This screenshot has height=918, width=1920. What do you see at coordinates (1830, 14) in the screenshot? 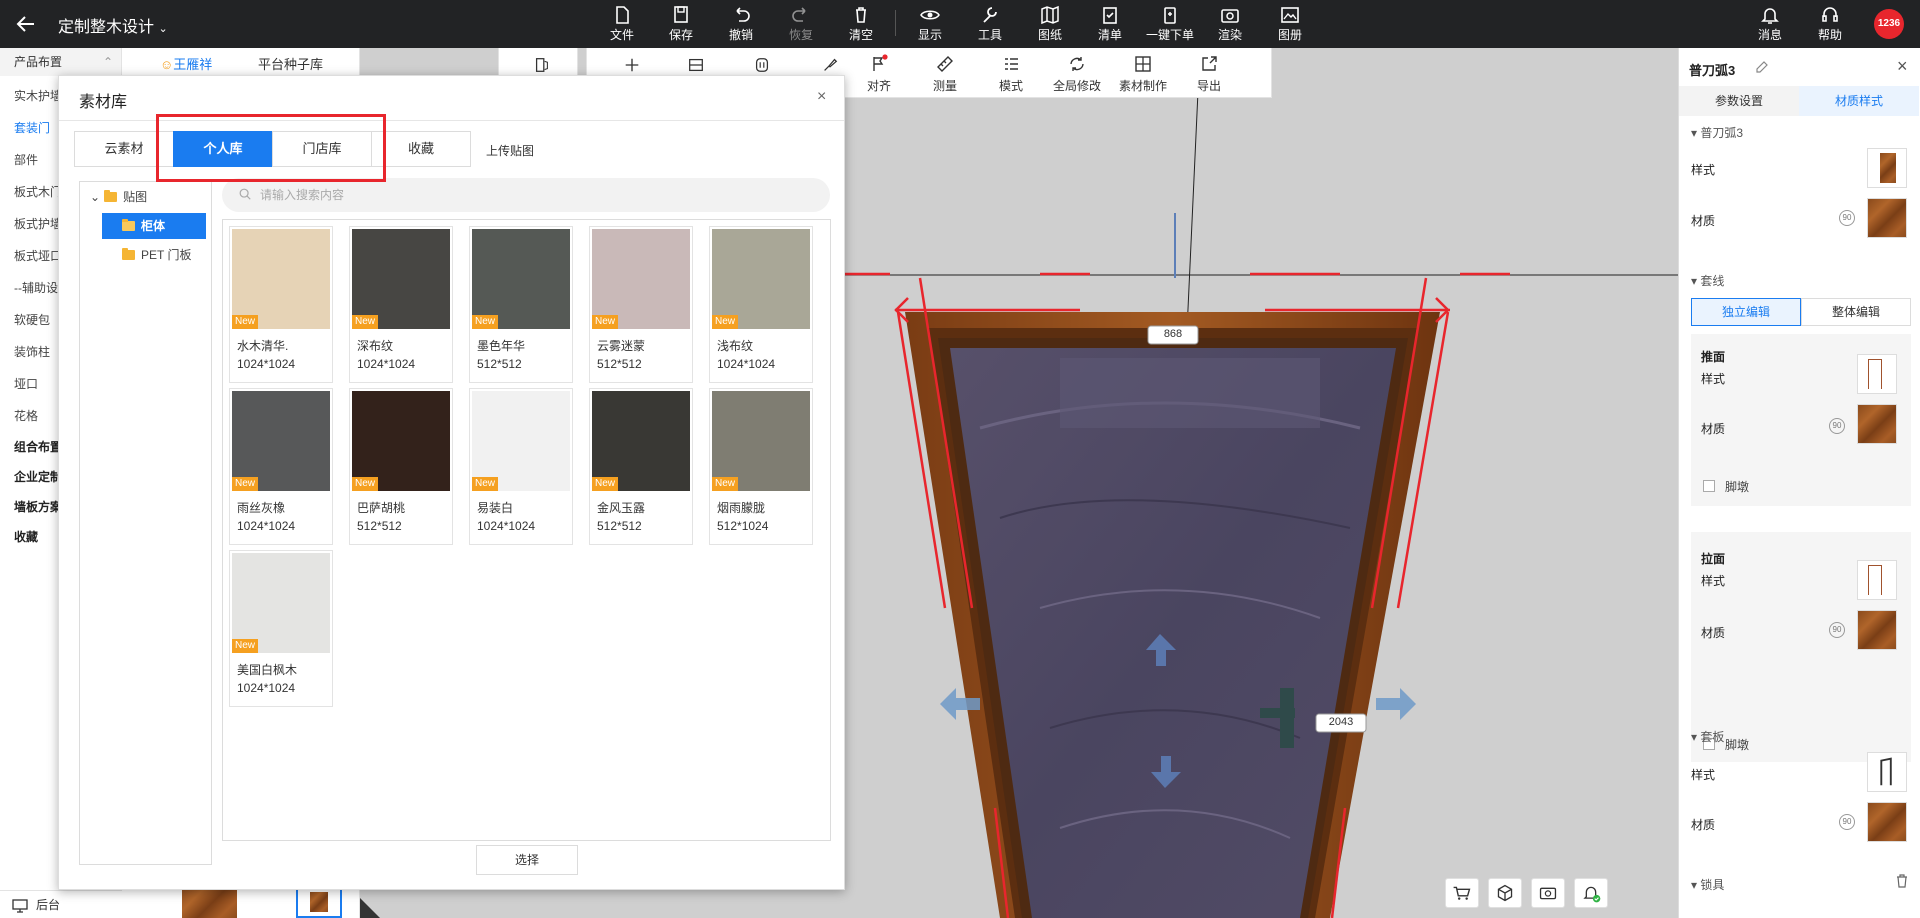
I see `headset-icon` at bounding box center [1830, 14].